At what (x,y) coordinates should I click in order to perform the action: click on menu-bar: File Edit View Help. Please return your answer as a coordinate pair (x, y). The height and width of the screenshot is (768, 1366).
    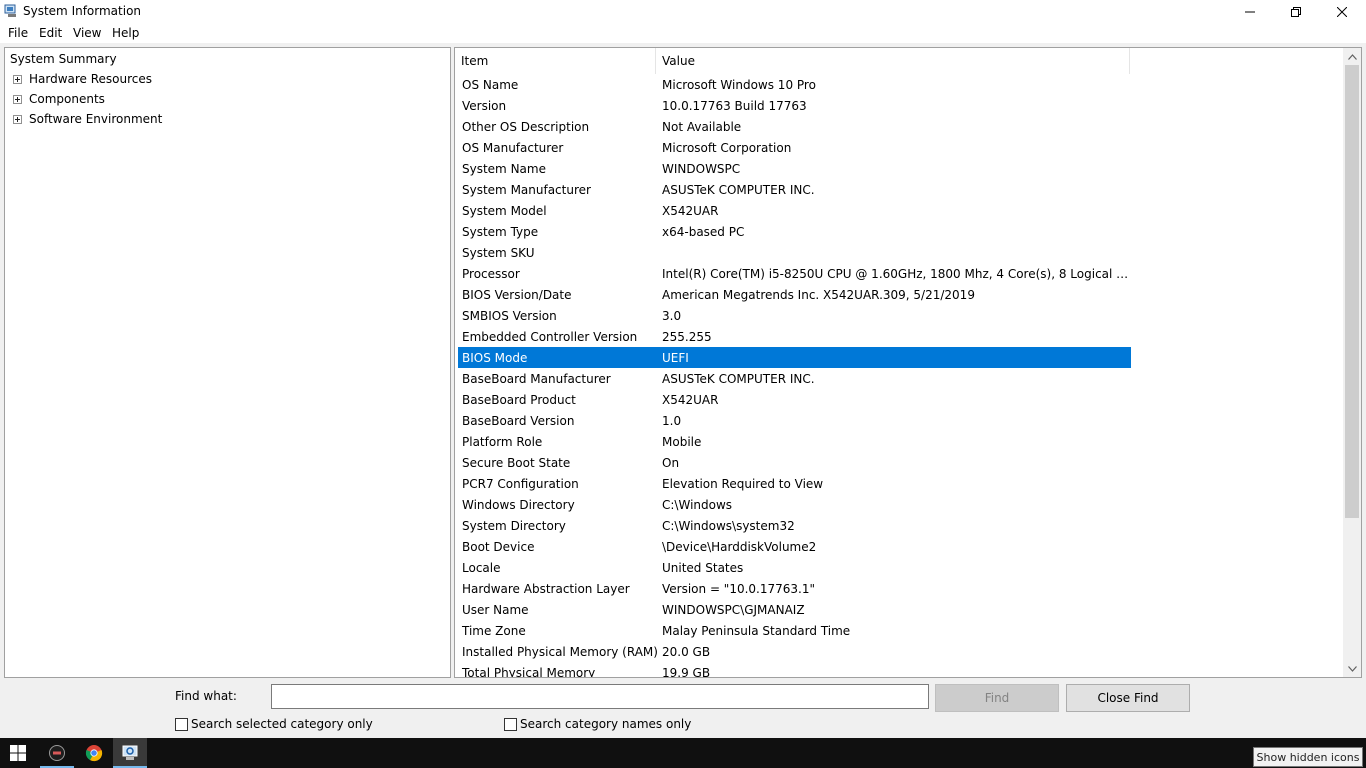
    Looking at the image, I should click on (683, 33).